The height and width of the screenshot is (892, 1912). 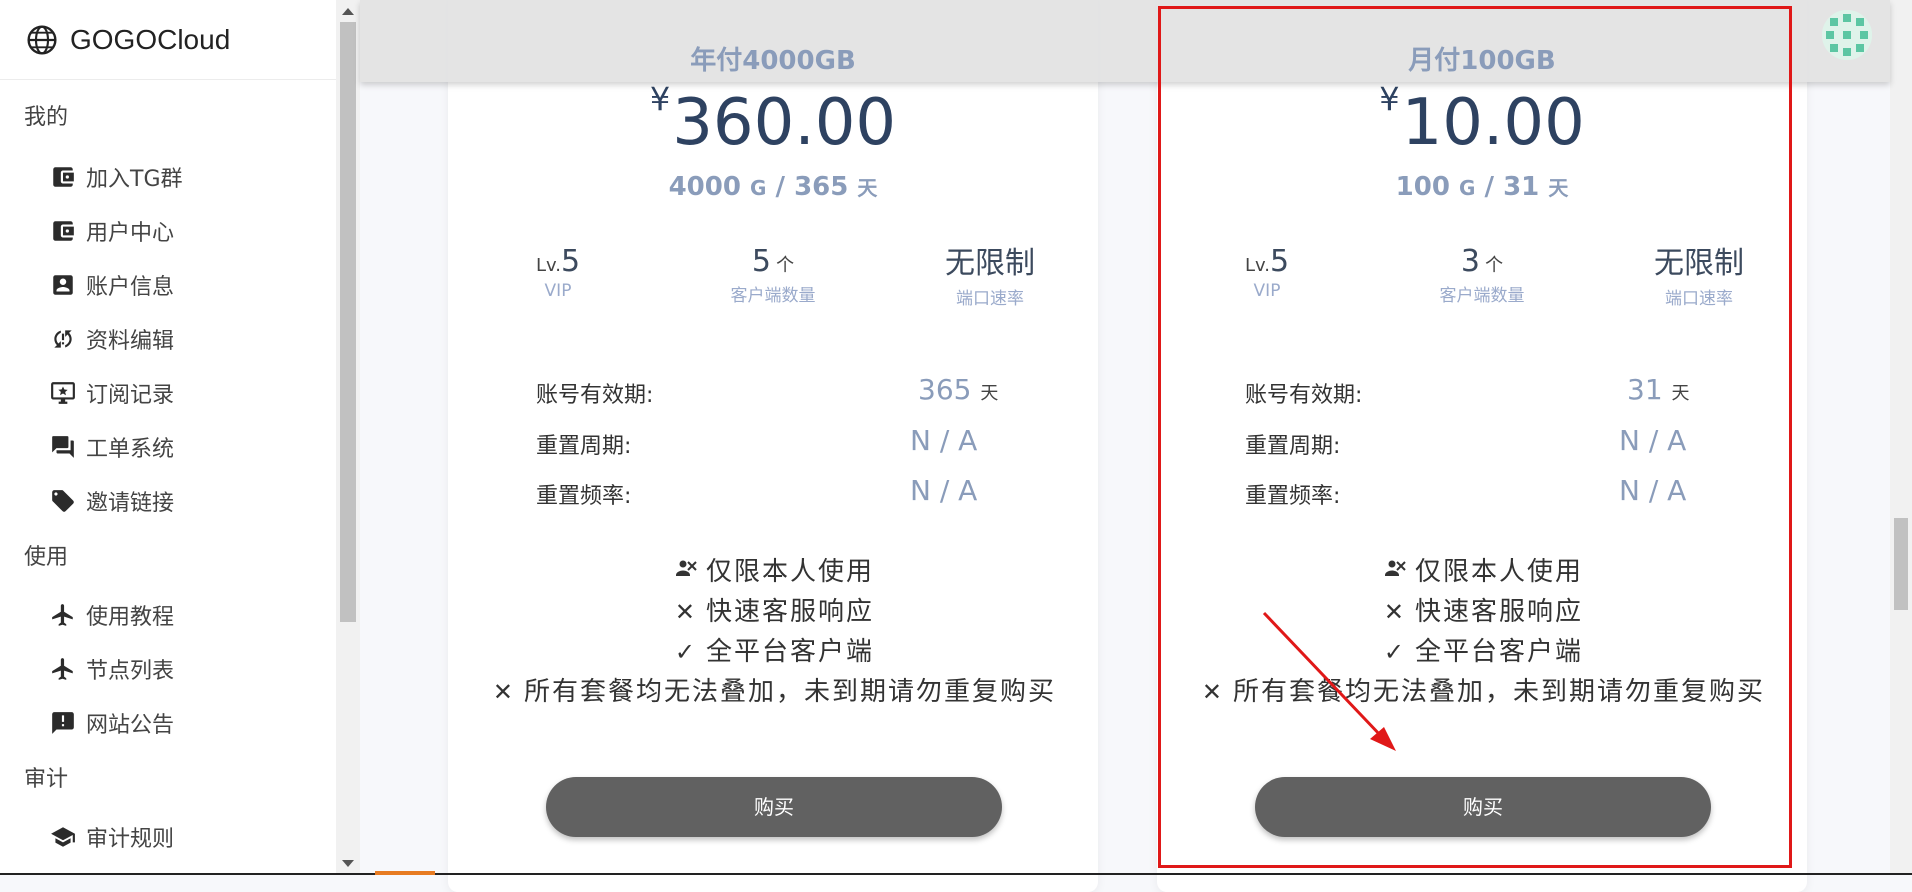 I want to click on sidebar-item-account-info: 账户信息, so click(x=168, y=285).